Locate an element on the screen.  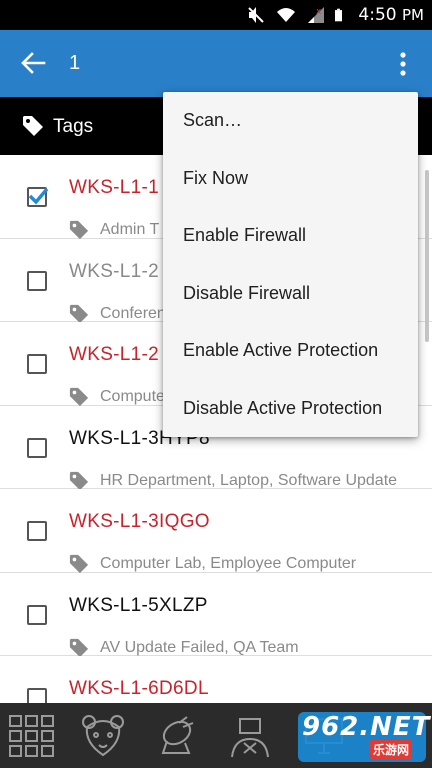
device-name: WKS-L1-5XLZP is located at coordinates (138, 605).